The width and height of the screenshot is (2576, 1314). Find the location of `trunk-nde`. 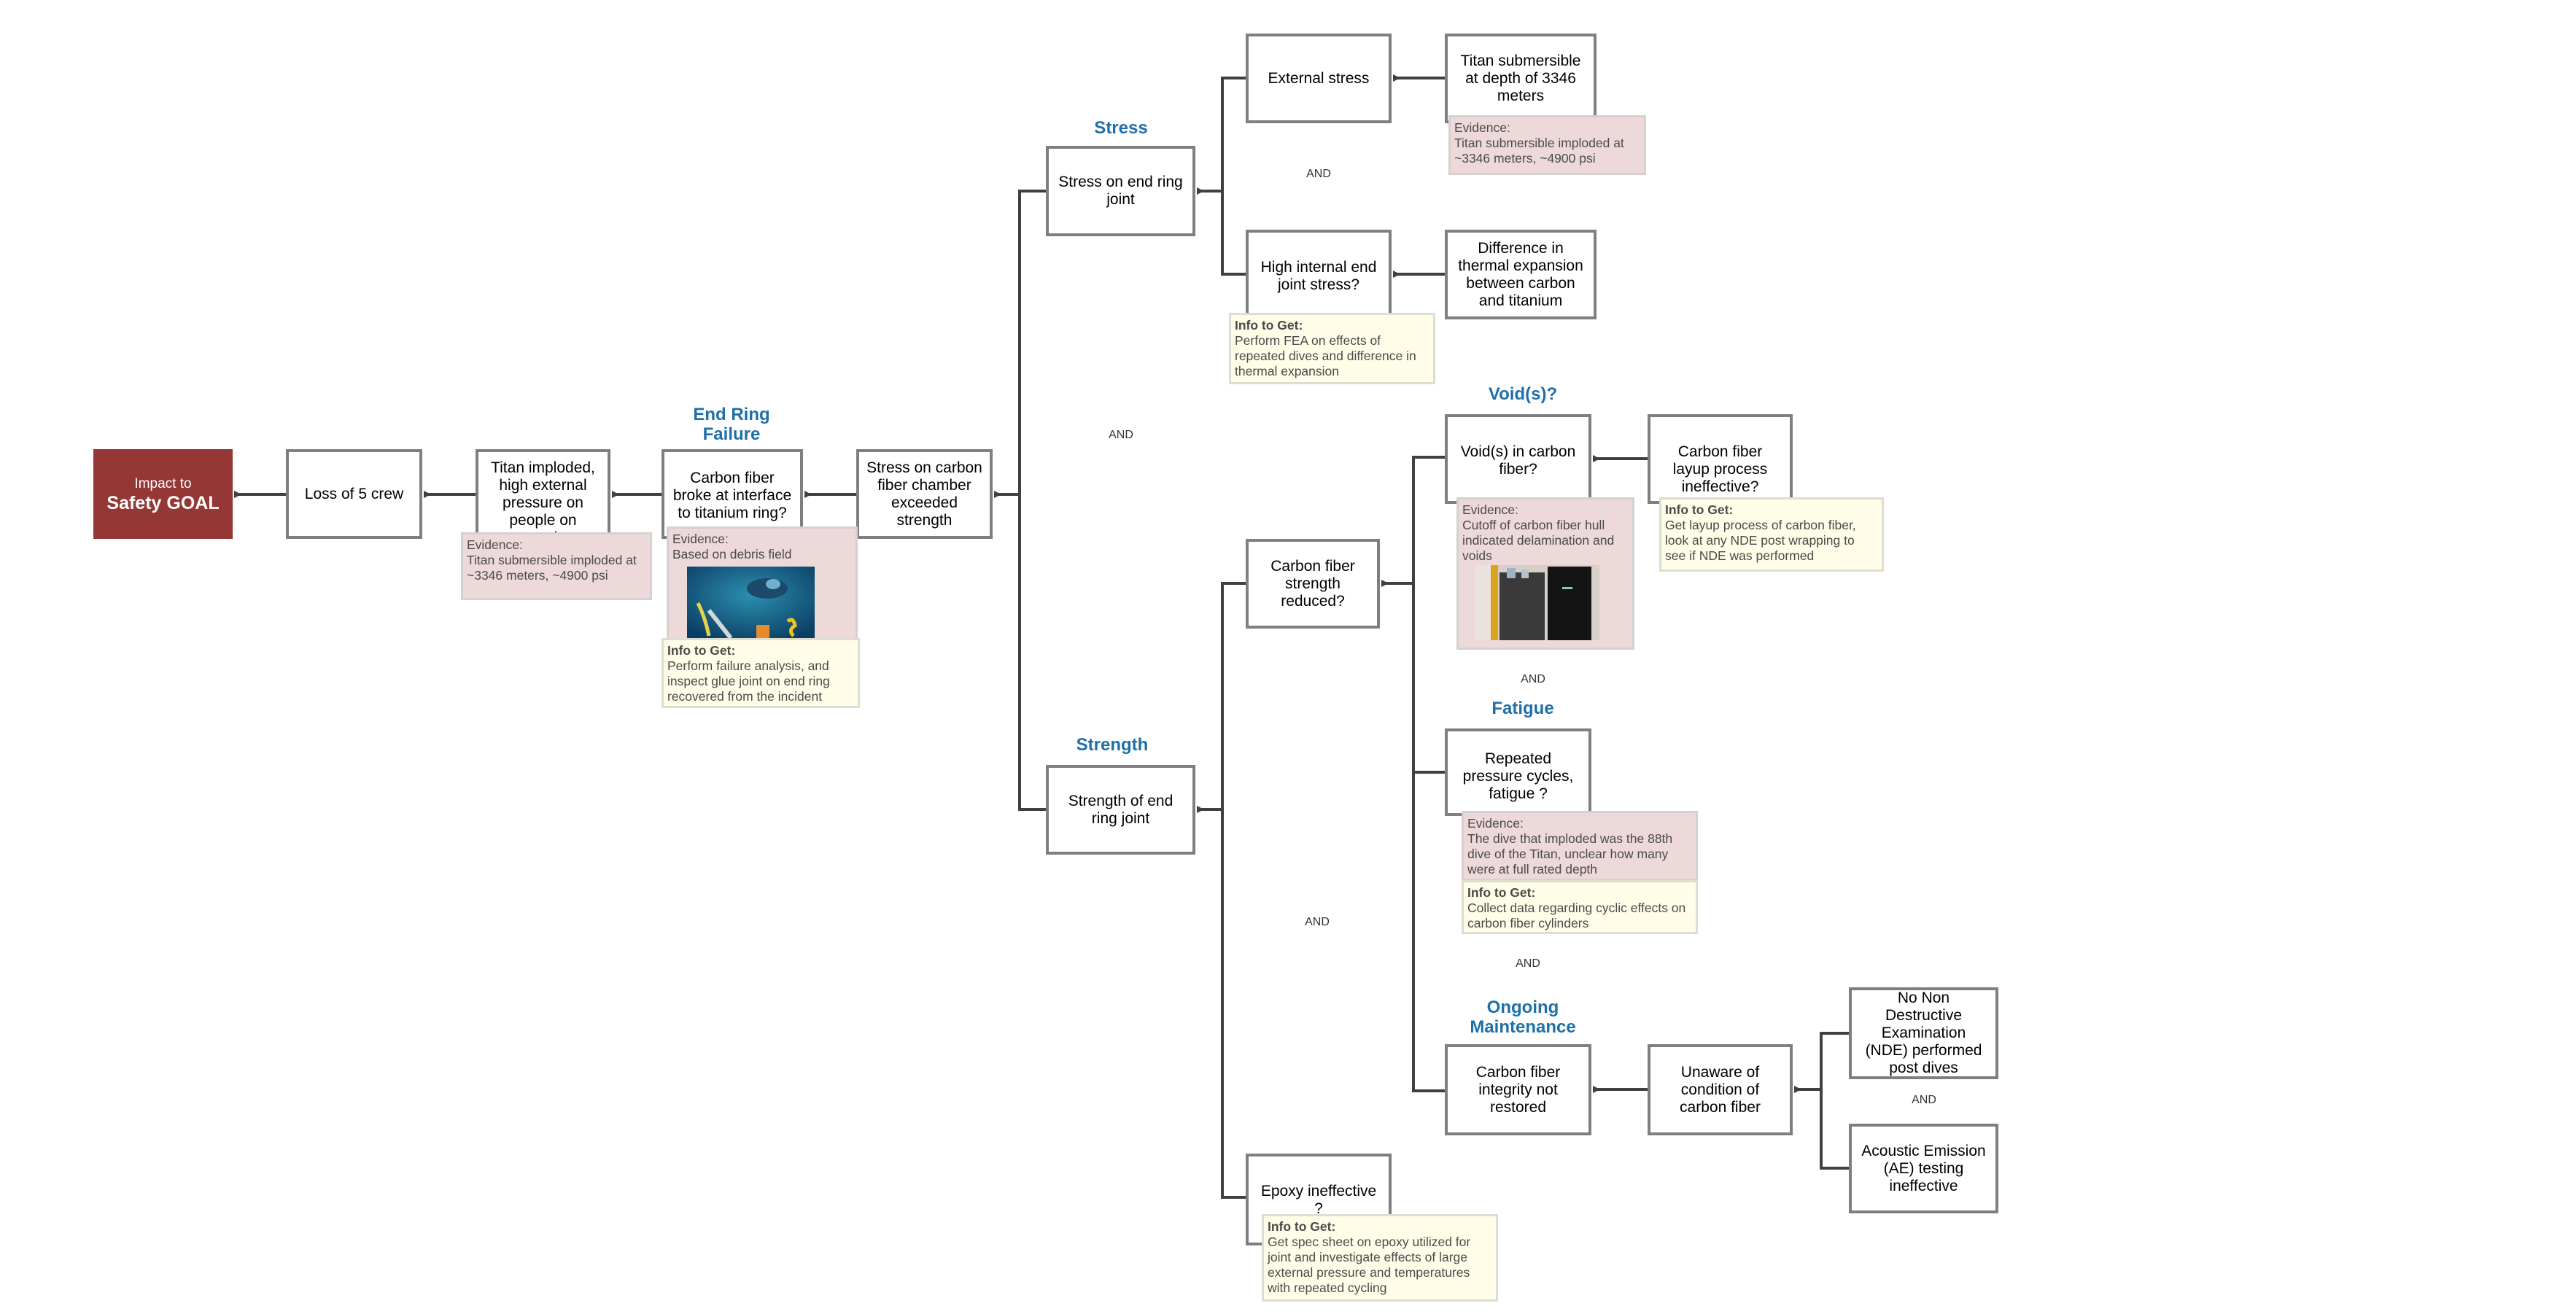

trunk-nde is located at coordinates (1835, 1101).